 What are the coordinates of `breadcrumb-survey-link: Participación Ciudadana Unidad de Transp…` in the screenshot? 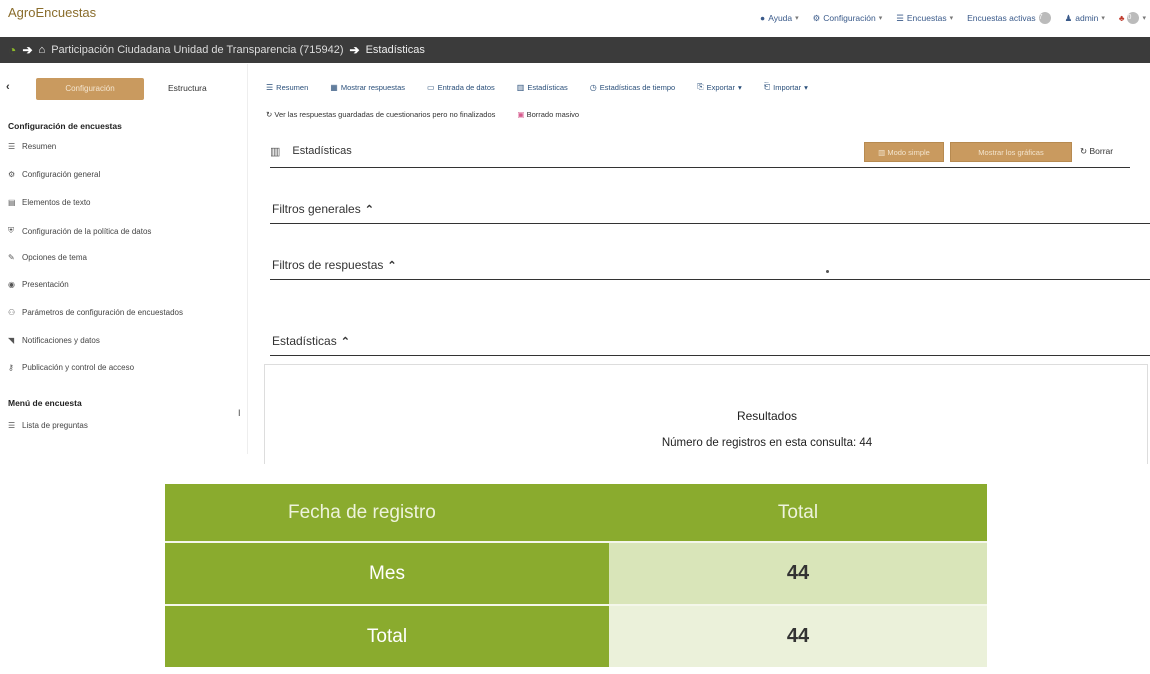 It's located at (197, 50).